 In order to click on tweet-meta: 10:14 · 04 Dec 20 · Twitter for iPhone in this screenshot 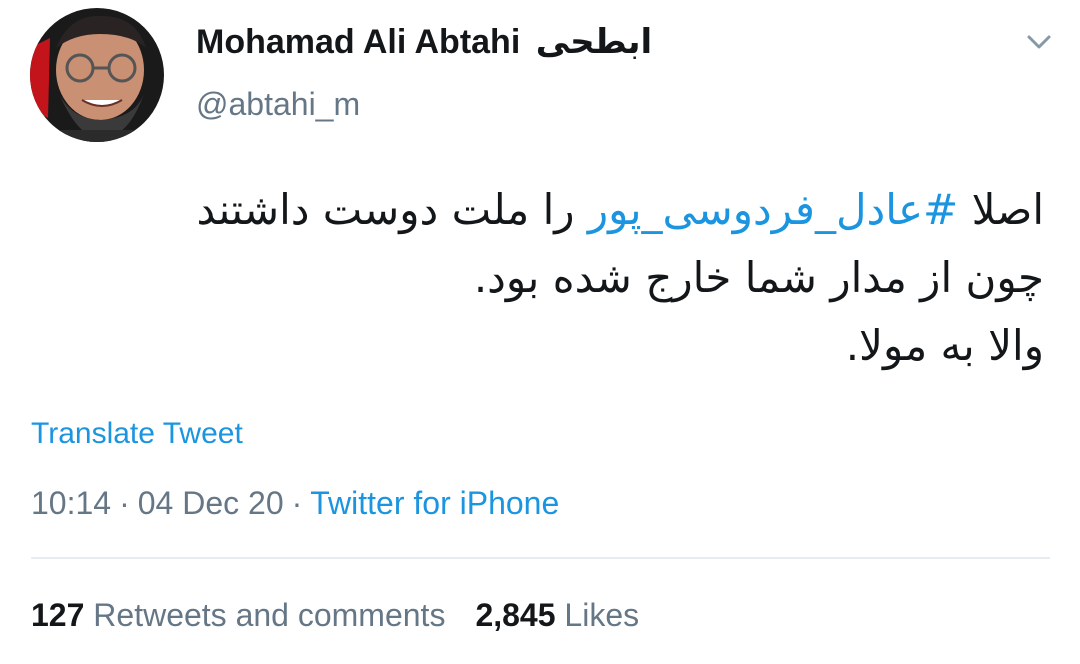, I will do `click(295, 503)`.